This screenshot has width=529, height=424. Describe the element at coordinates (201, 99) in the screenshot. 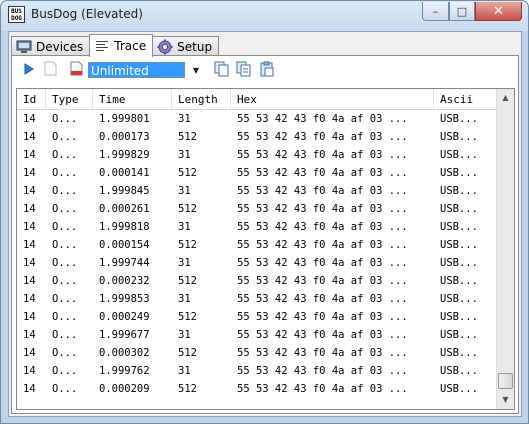

I see `column-header-length: Length` at that location.